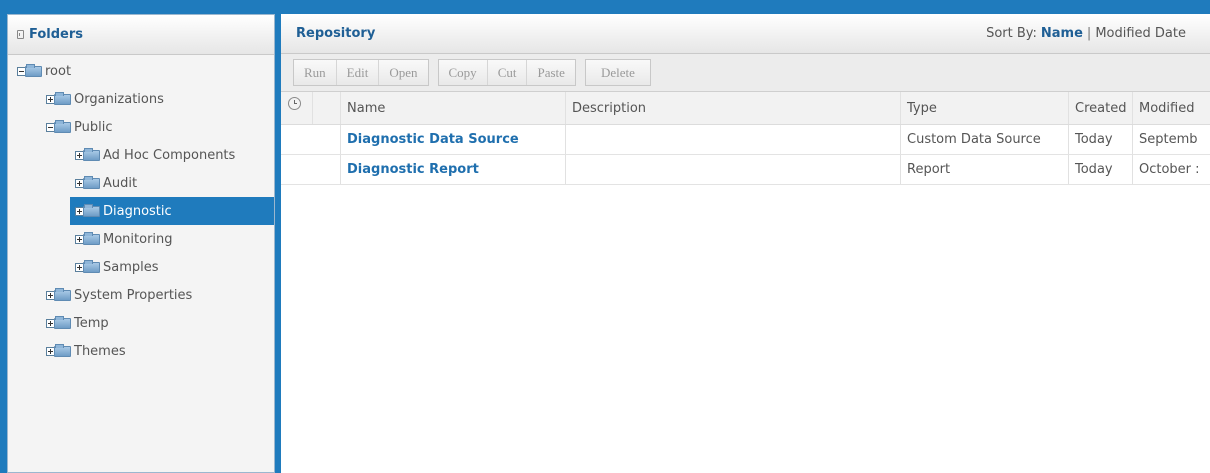 The image size is (1210, 473). What do you see at coordinates (91, 323) in the screenshot?
I see `tree-item-label: Temp` at bounding box center [91, 323].